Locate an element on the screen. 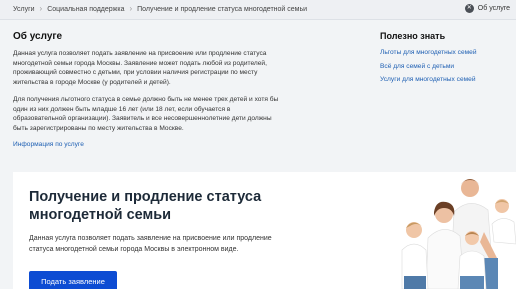 The image size is (516, 289). about-title: Об услуге is located at coordinates (38, 36).